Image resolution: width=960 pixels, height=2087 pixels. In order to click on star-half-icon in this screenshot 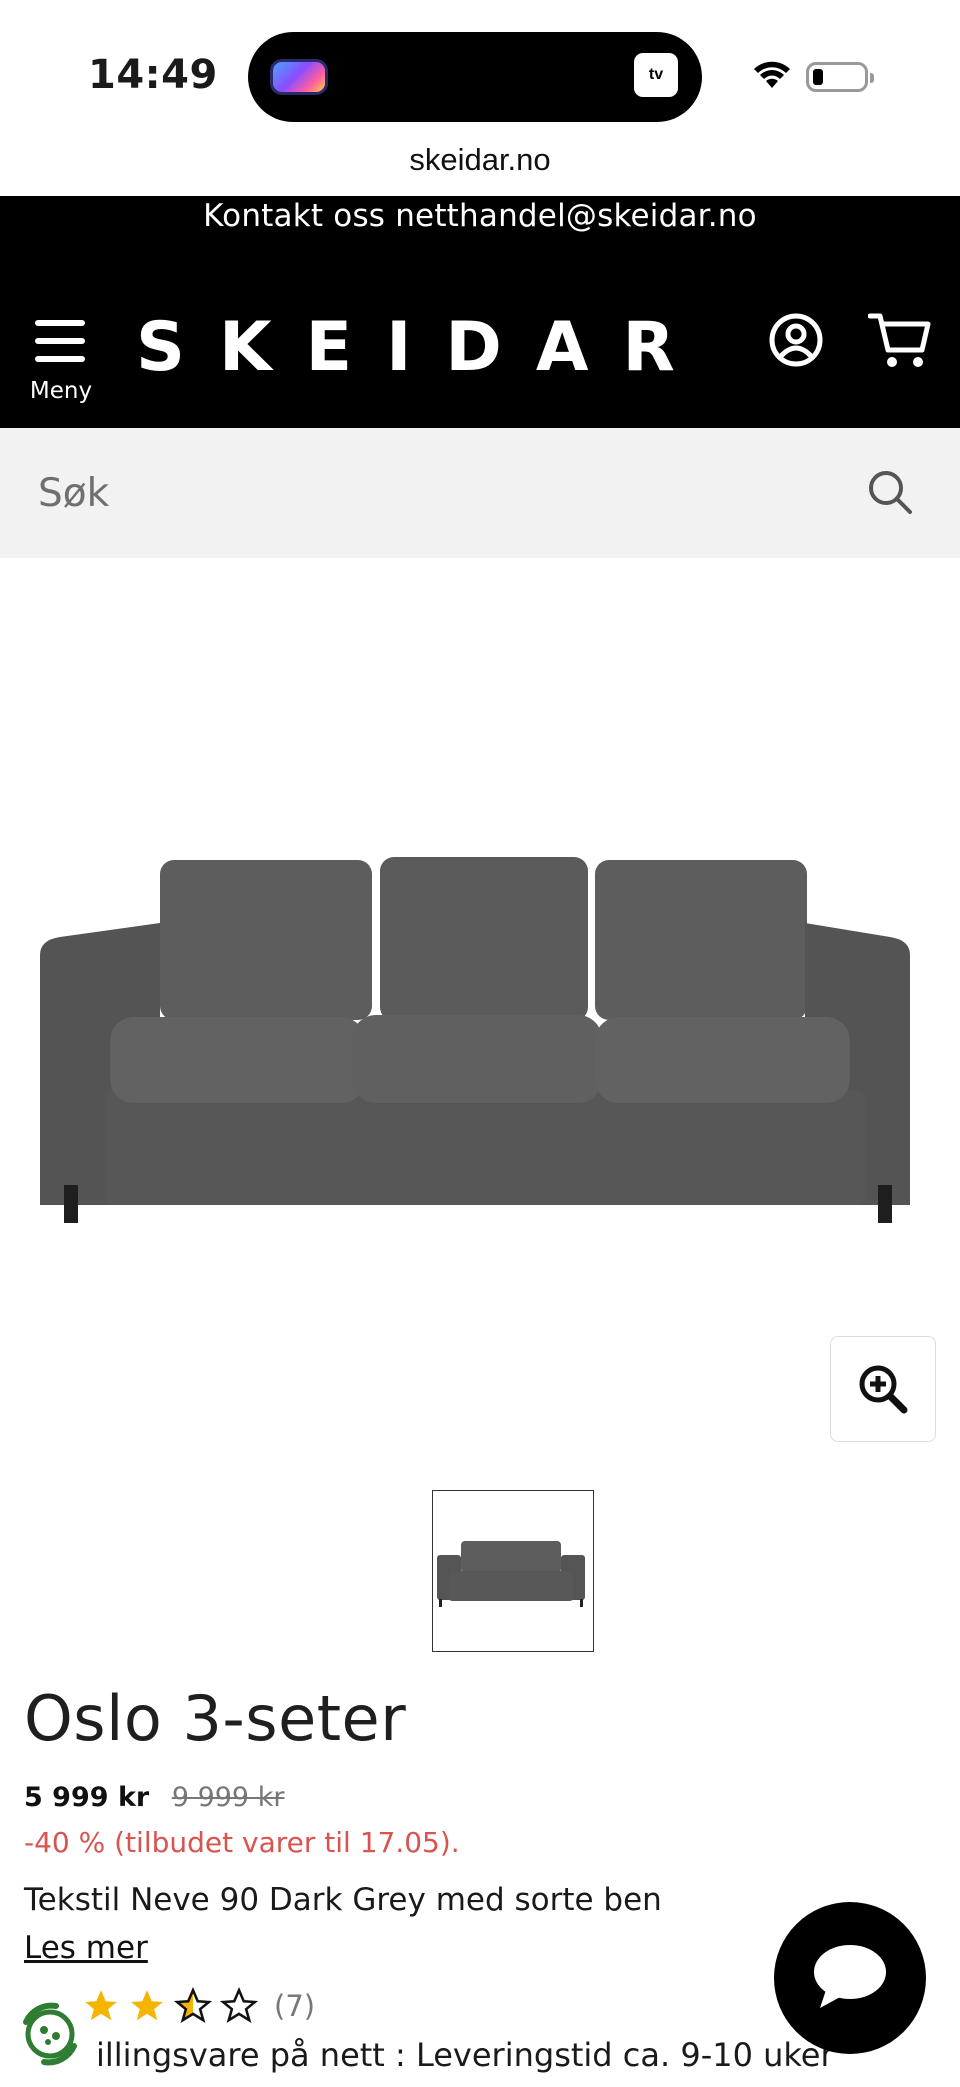, I will do `click(193, 2005)`.